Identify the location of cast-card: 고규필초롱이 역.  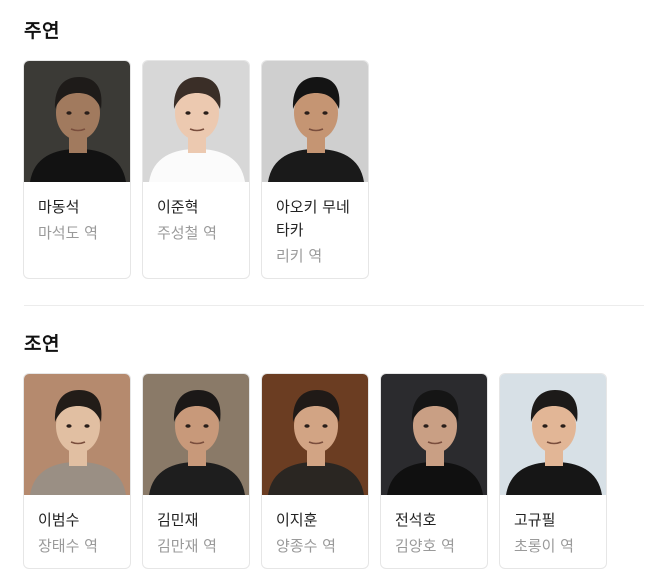
(553, 471).